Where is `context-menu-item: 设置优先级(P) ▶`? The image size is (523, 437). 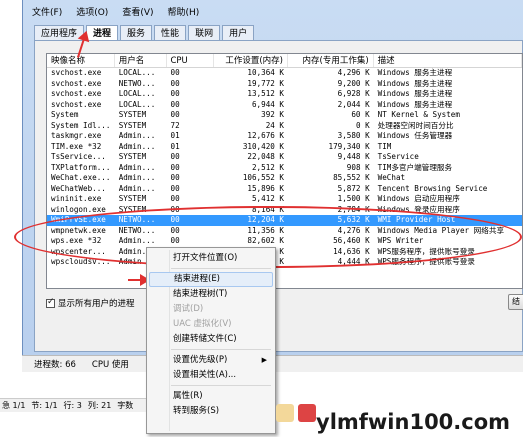
context-menu-item: 设置优先级(P) ▶ is located at coordinates (211, 360).